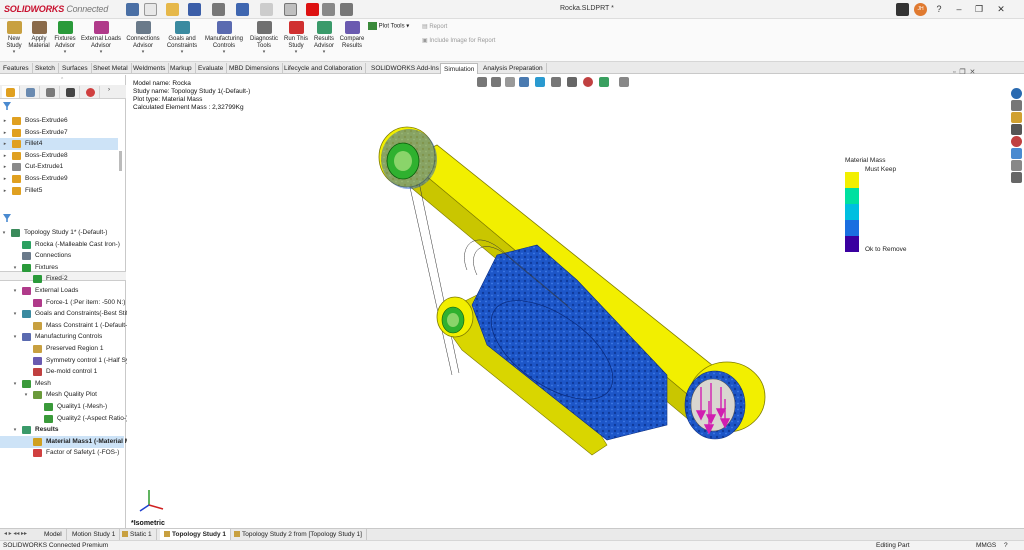  What do you see at coordinates (62, 384) in the screenshot?
I see `study-tree-item: ▾ Mesh` at bounding box center [62, 384].